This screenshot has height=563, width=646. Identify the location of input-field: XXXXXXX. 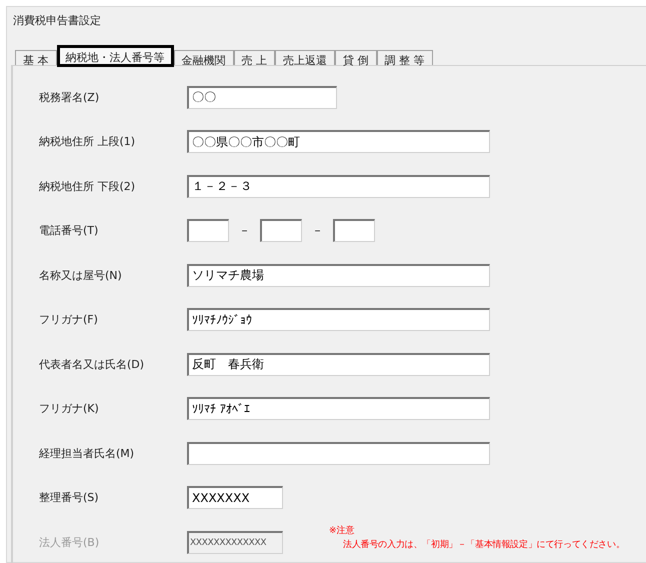
(235, 498).